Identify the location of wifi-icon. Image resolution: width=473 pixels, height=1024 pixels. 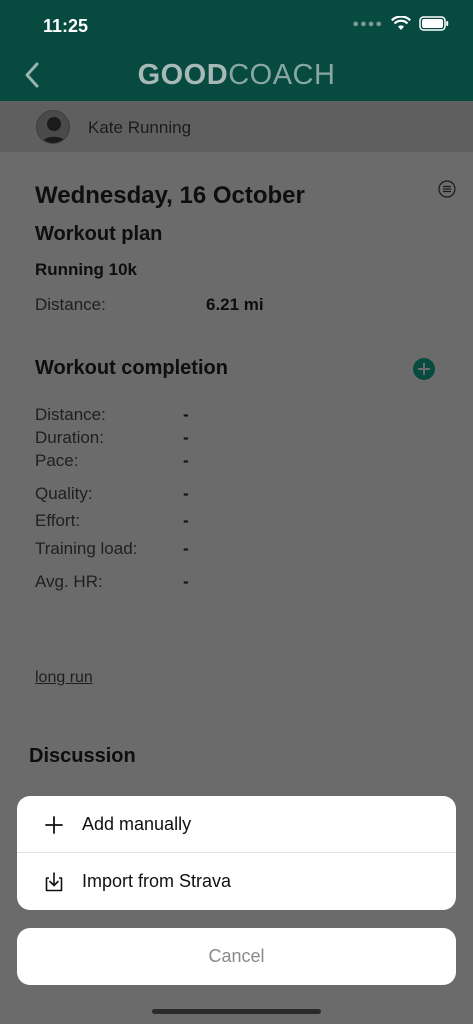
(401, 23).